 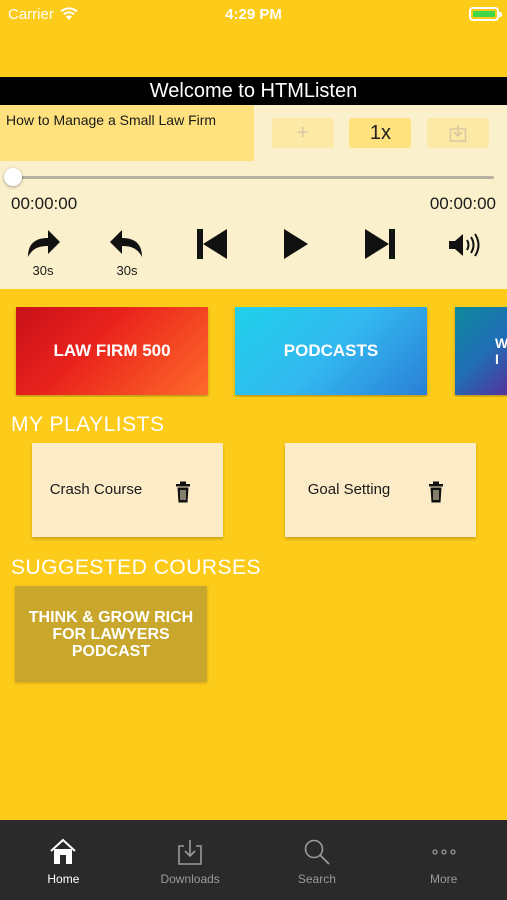 What do you see at coordinates (136, 567) in the screenshot?
I see `suggested-courses-heading: SUGGESTED COURSES` at bounding box center [136, 567].